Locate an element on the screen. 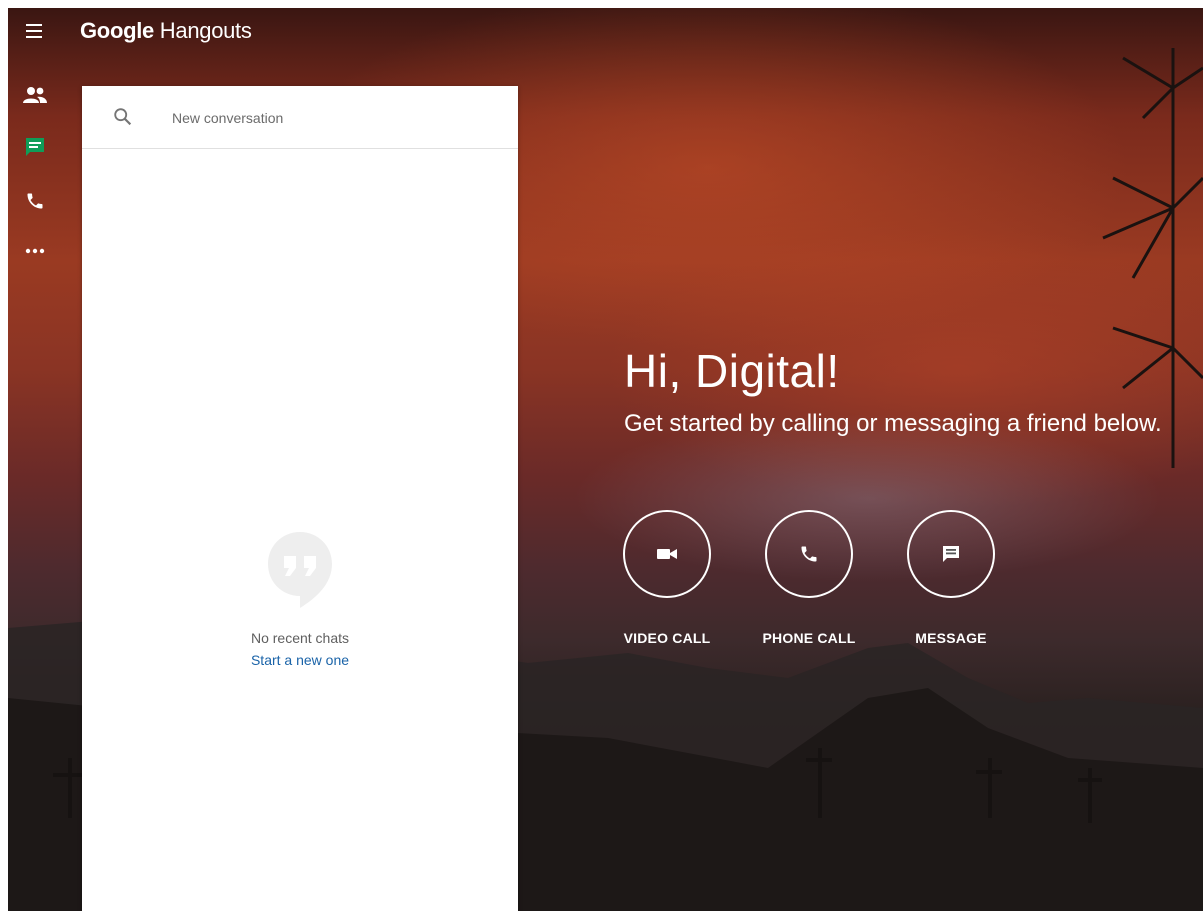 The image size is (1203, 911). message-label: MESSAGE is located at coordinates (951, 638).